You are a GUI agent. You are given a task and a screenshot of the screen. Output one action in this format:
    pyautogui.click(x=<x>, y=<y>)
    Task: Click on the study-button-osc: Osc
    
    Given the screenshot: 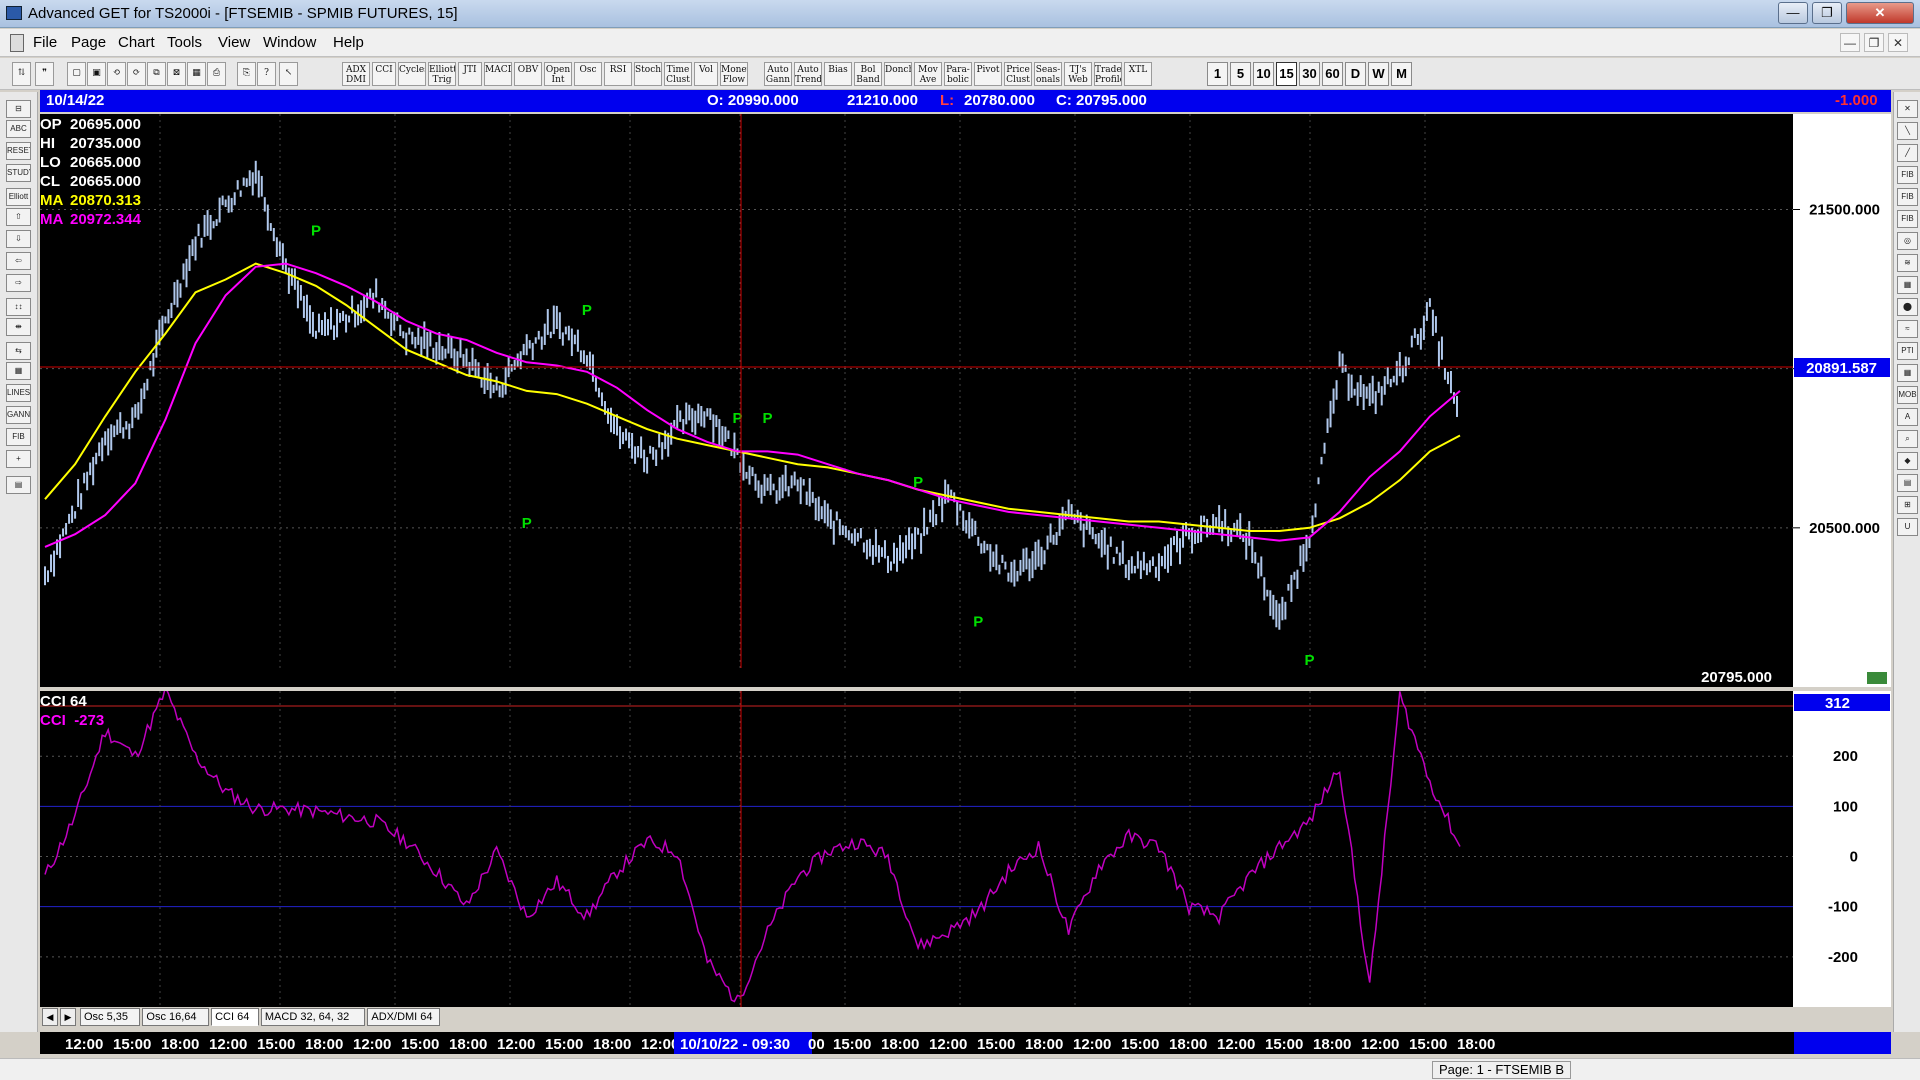 What is the action you would take?
    pyautogui.click(x=588, y=74)
    